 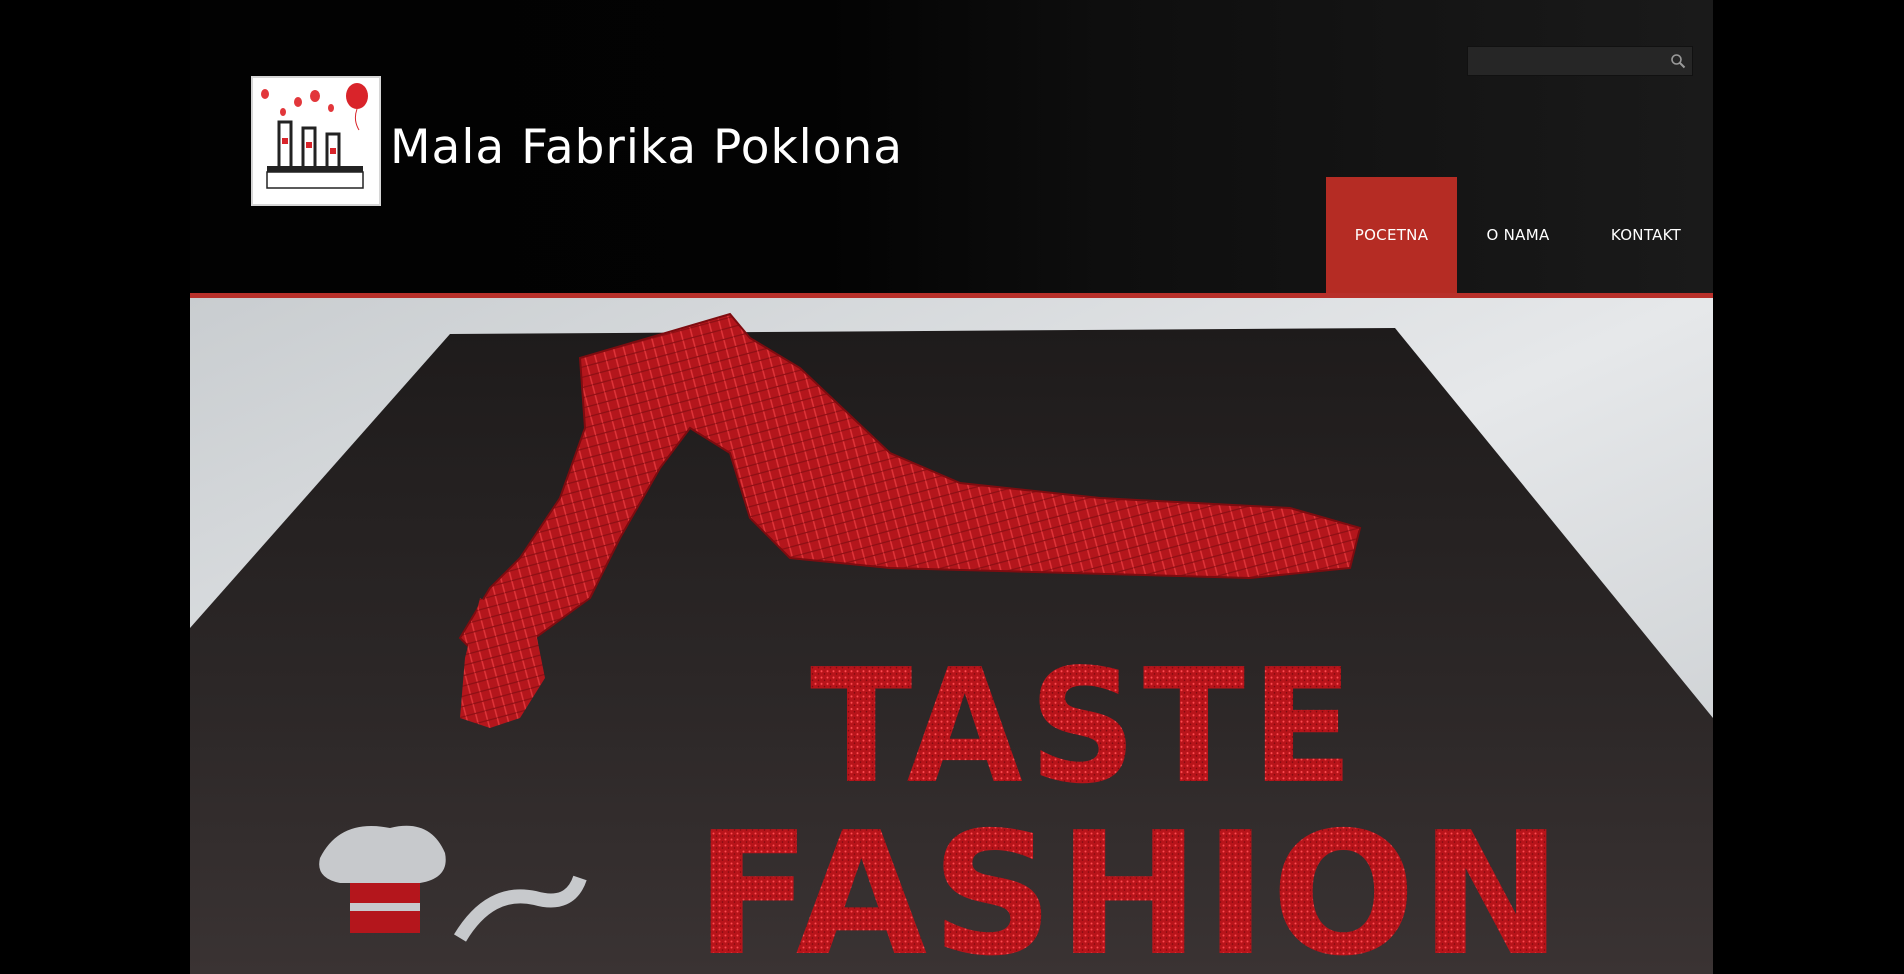 I want to click on main-nav: POCETNA O NAMA KONTAKT, so click(x=1519, y=235).